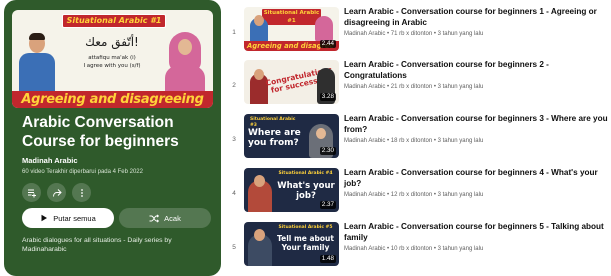 This screenshot has width=611, height=276. What do you see at coordinates (154, 218) in the screenshot?
I see `shuffle-icon` at bounding box center [154, 218].